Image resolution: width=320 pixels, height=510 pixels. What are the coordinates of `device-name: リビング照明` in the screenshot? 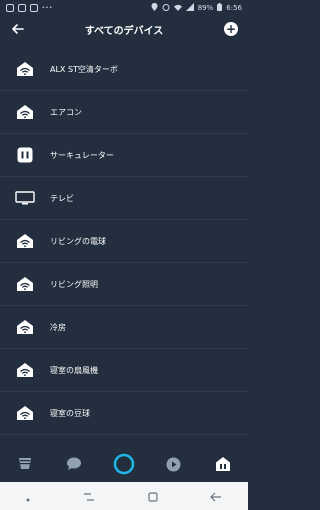 It's located at (74, 284).